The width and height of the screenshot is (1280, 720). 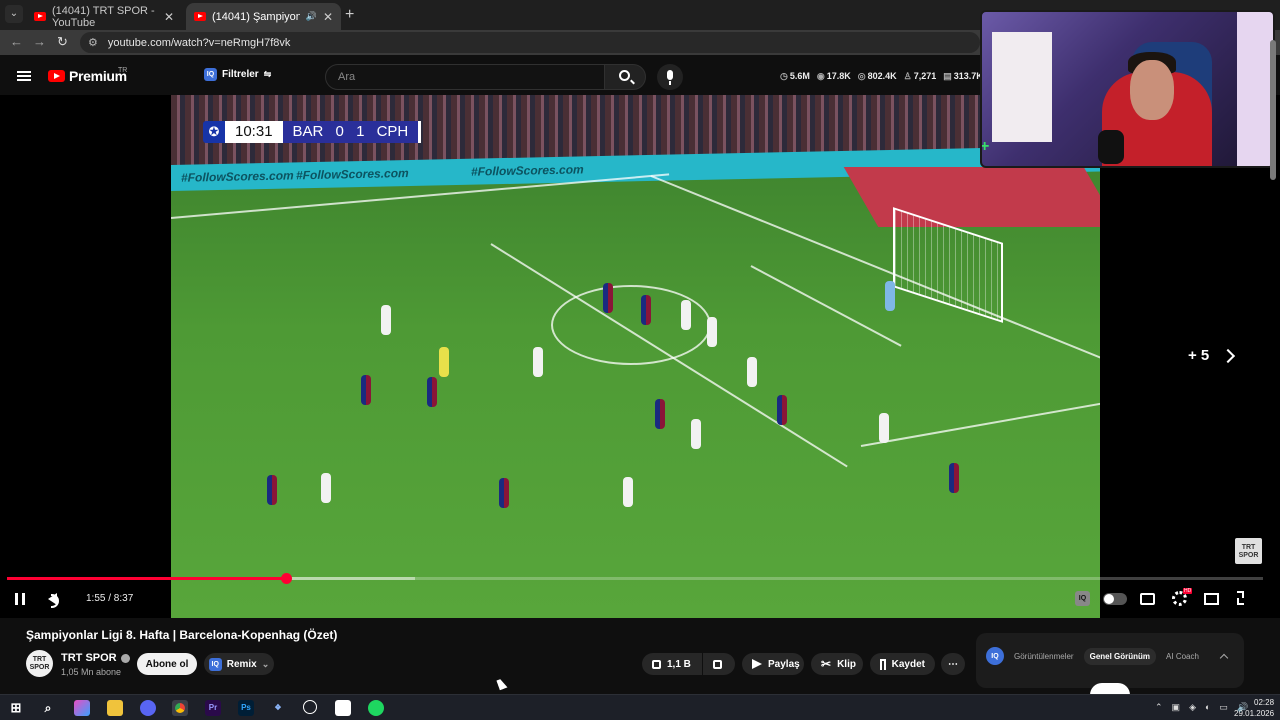 What do you see at coordinates (877, 76) in the screenshot?
I see `stat-likes: ◎ 802.4K` at bounding box center [877, 76].